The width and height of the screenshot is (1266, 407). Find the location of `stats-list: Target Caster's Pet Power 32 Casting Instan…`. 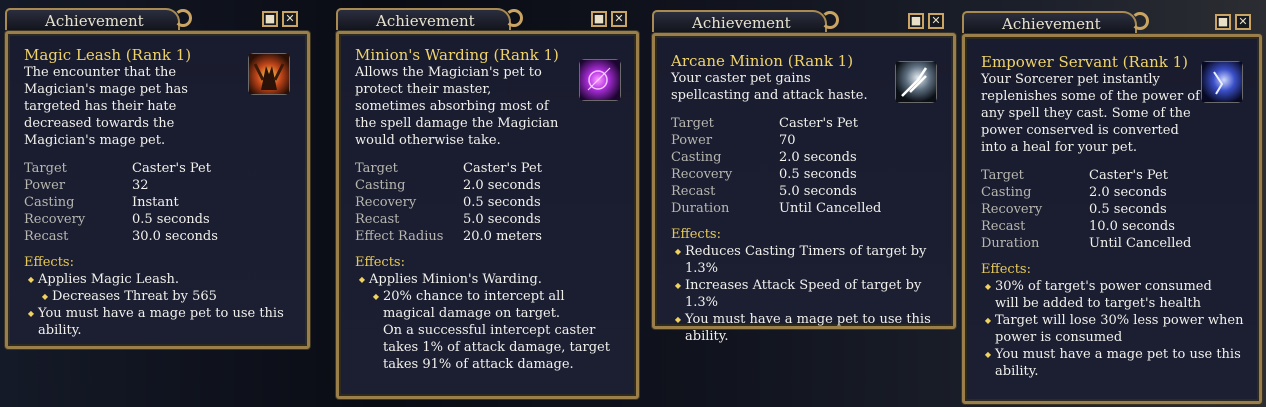

stats-list: Target Caster's Pet Power 32 Casting Instan… is located at coordinates (158, 202).